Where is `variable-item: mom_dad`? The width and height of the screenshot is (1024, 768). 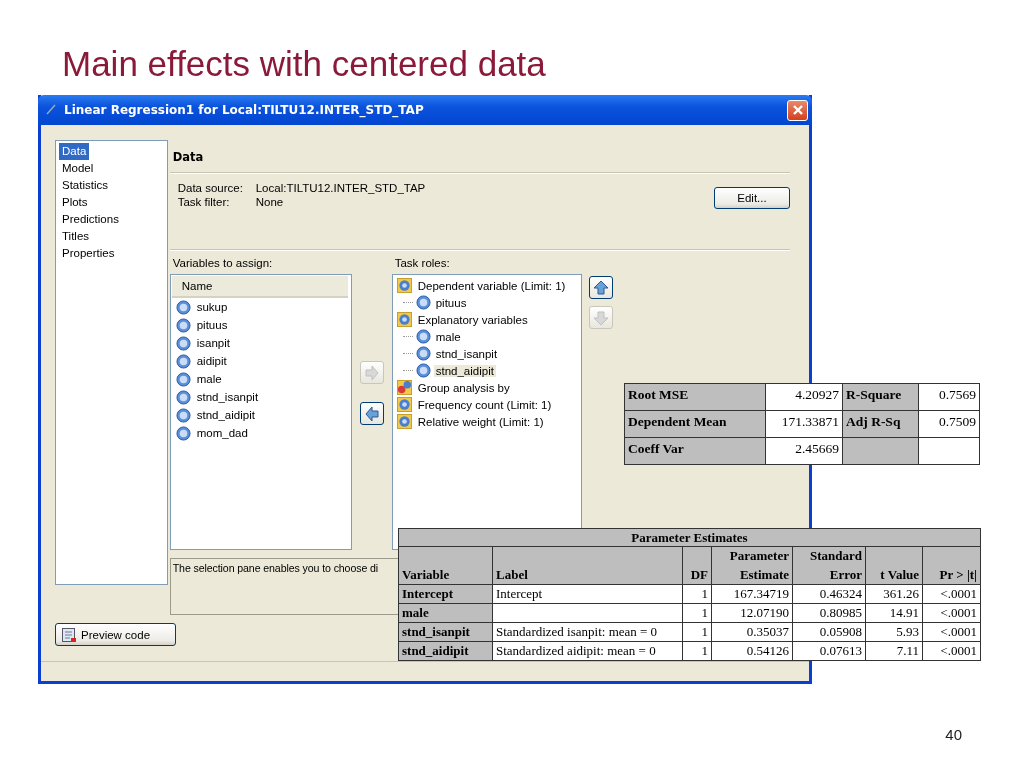
variable-item: mom_dad is located at coordinates (222, 433).